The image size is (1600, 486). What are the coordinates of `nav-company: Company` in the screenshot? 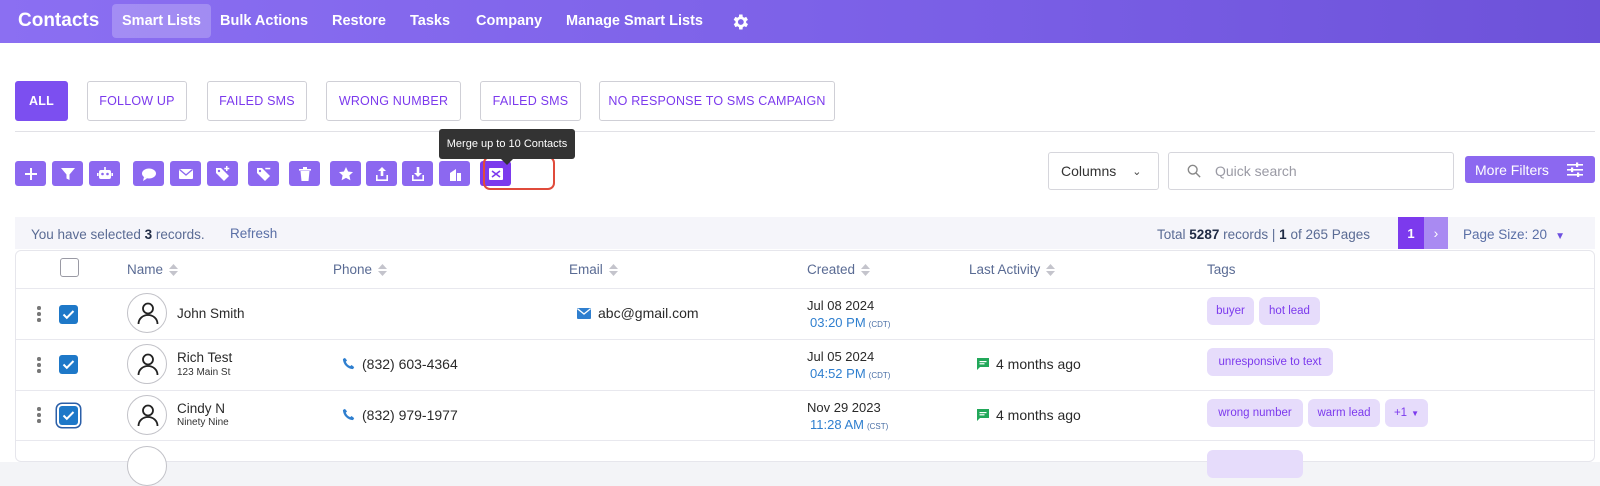 It's located at (509, 21).